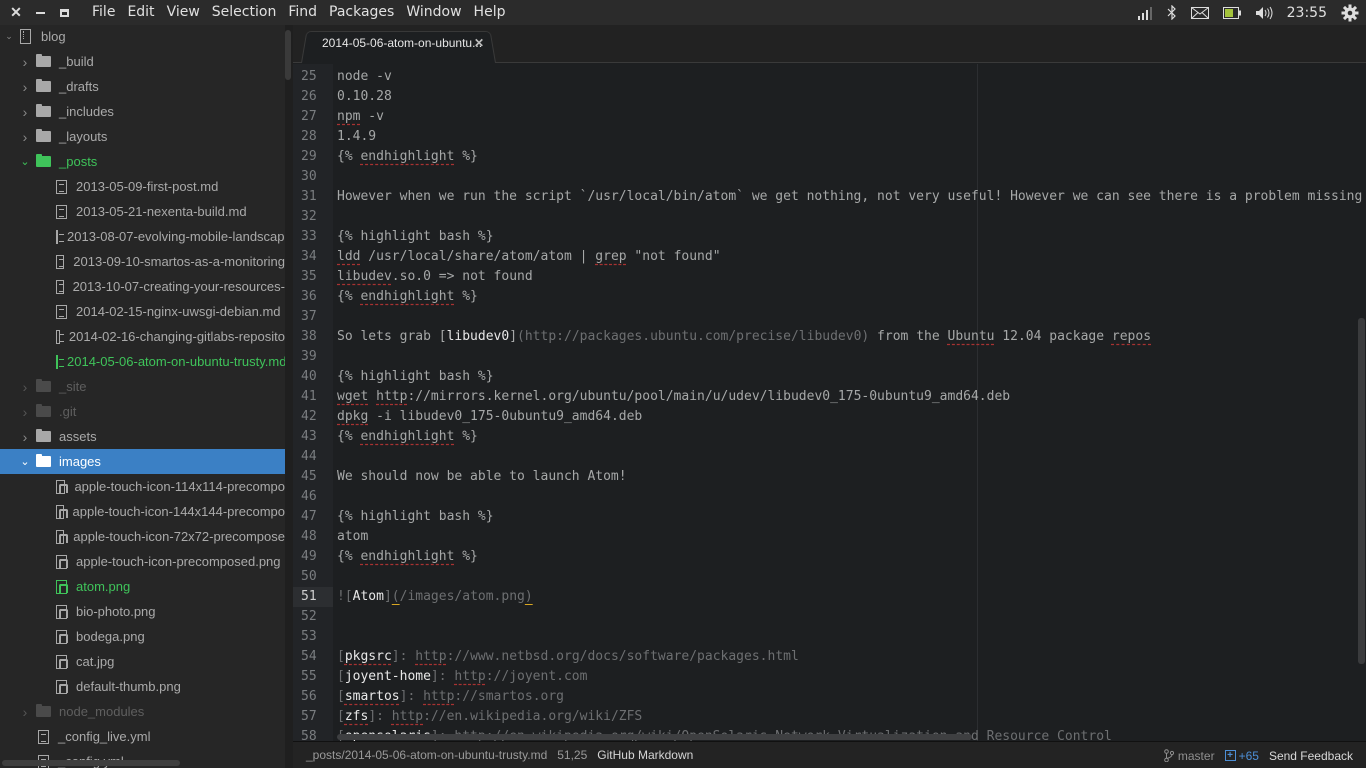 The image size is (1366, 768). What do you see at coordinates (572, 755) in the screenshot?
I see `status-cursor-position: 51,25` at bounding box center [572, 755].